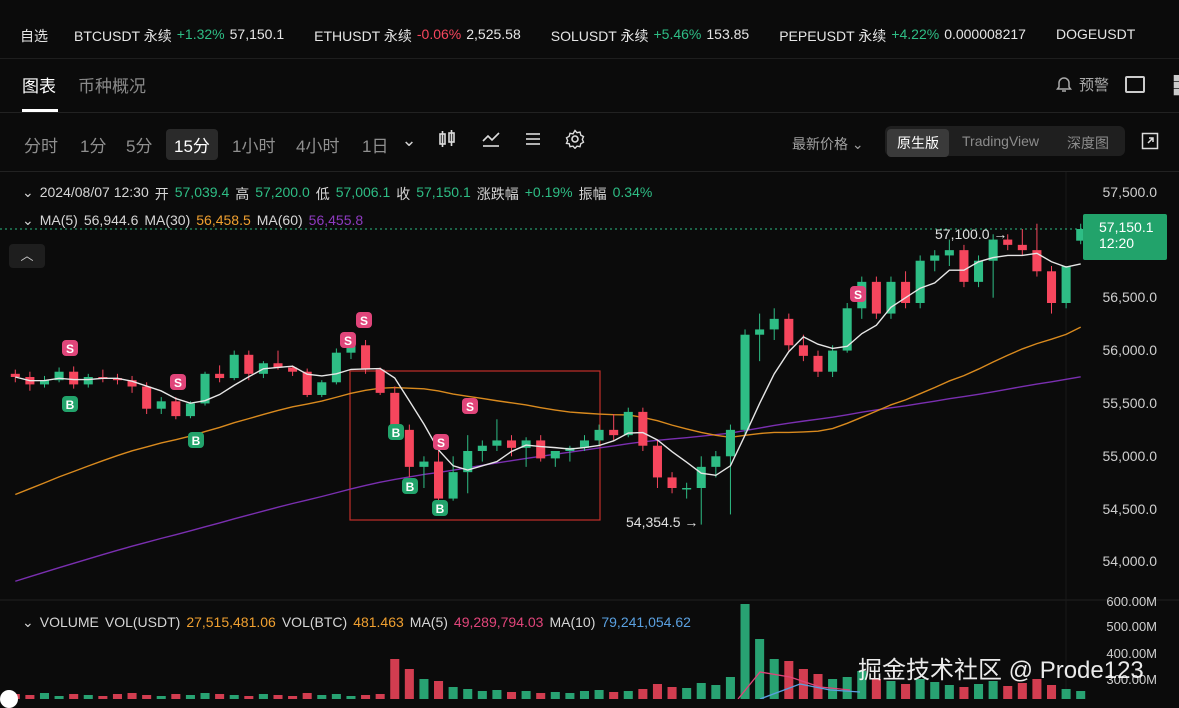 Image resolution: width=1179 pixels, height=708 pixels. Describe the element at coordinates (112, 84) in the screenshot. I see `tab-overview: 币种概况` at that location.